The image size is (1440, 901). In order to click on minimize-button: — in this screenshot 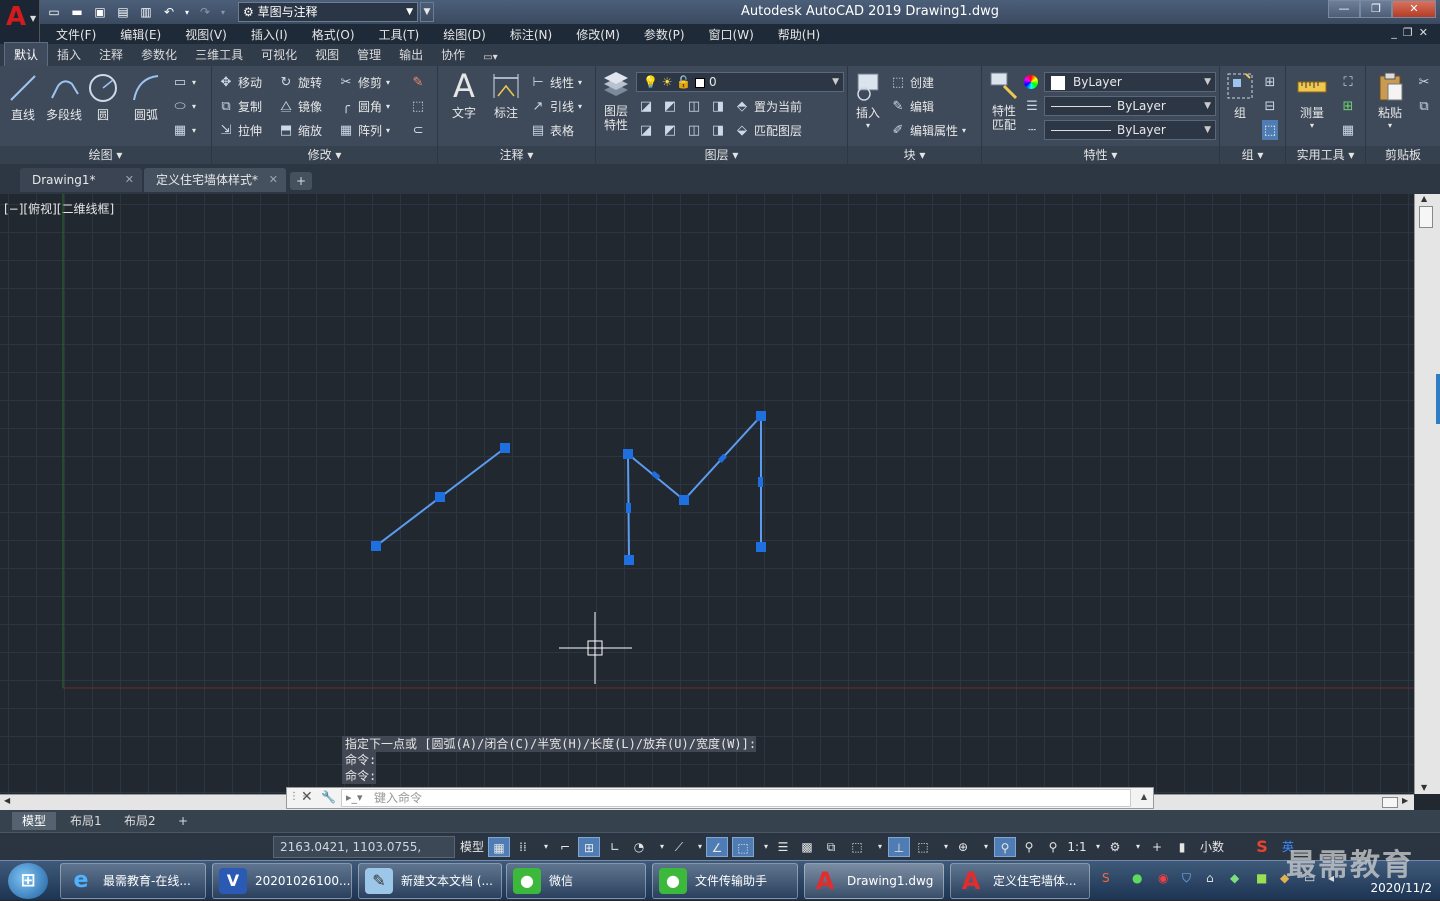, I will do `click(1344, 9)`.